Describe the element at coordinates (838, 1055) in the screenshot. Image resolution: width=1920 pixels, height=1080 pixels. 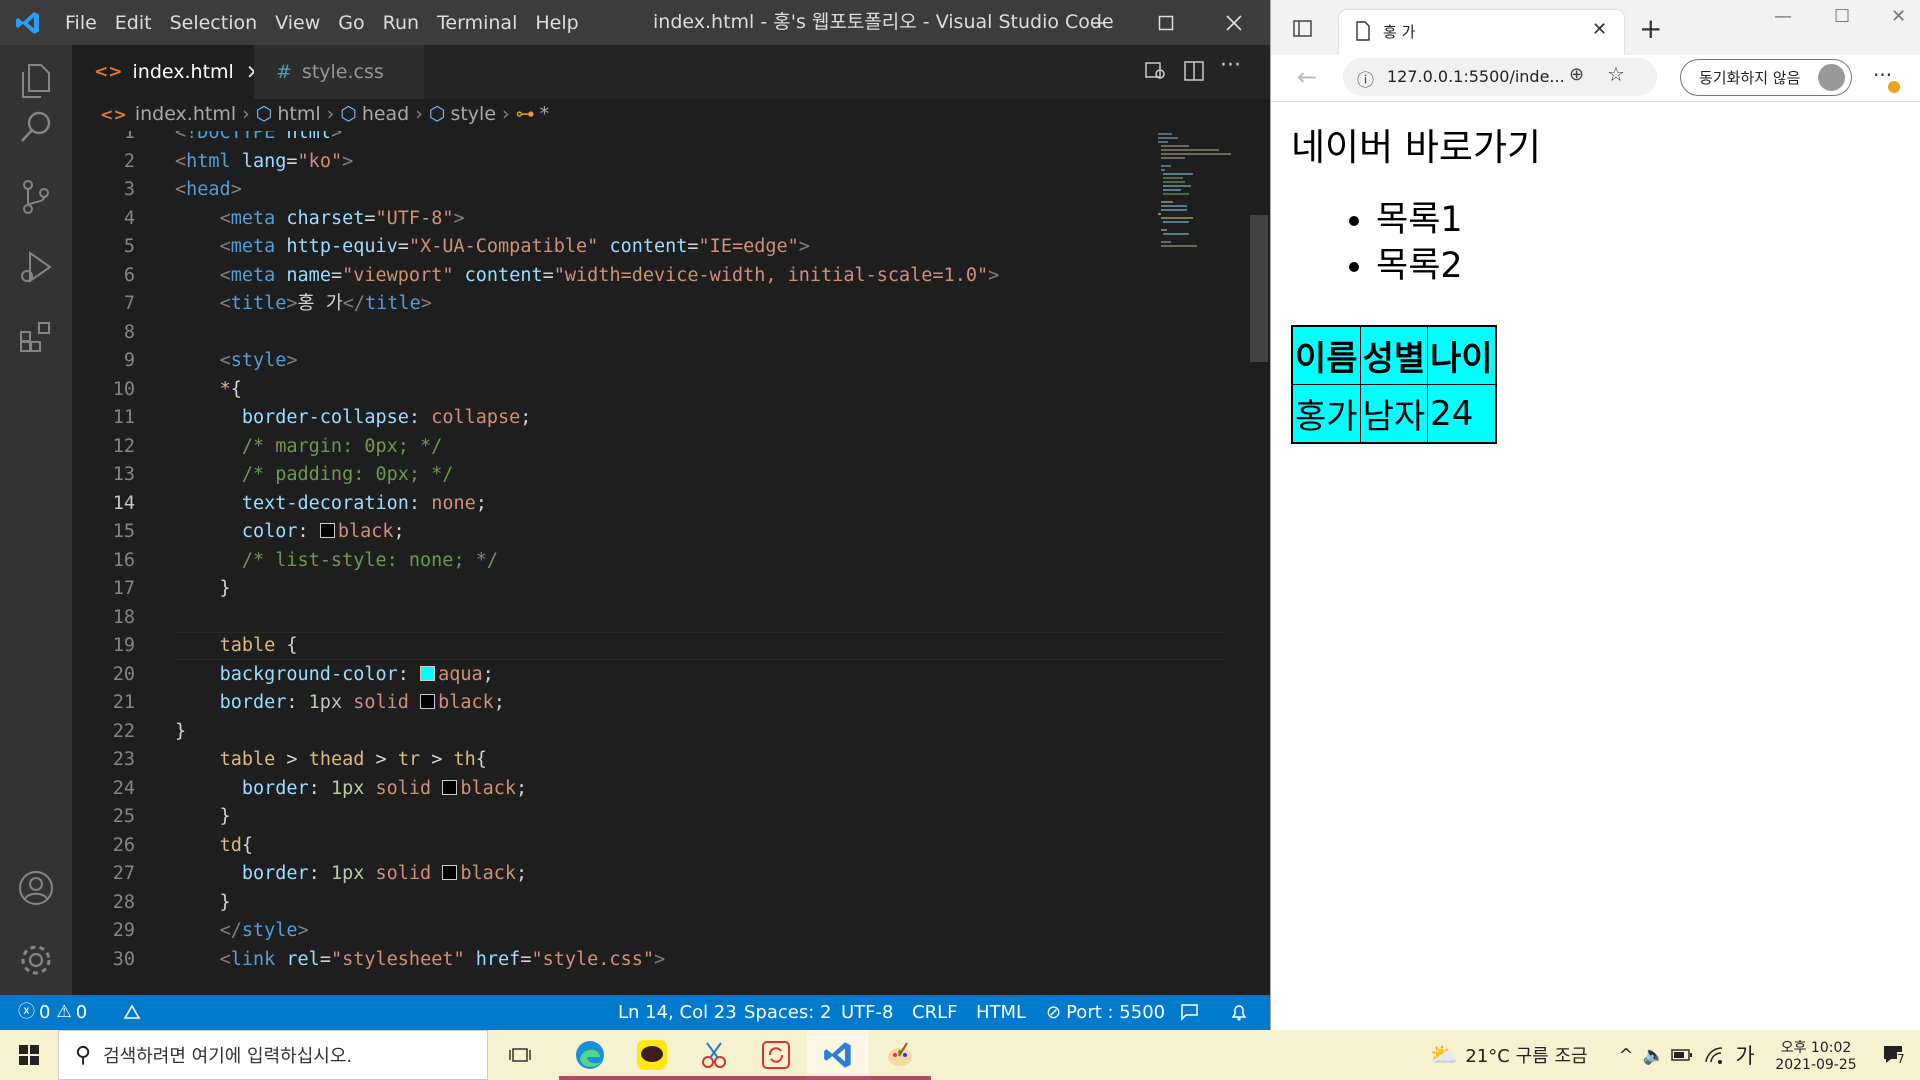
I see `vscode-taskbar-icon` at that location.